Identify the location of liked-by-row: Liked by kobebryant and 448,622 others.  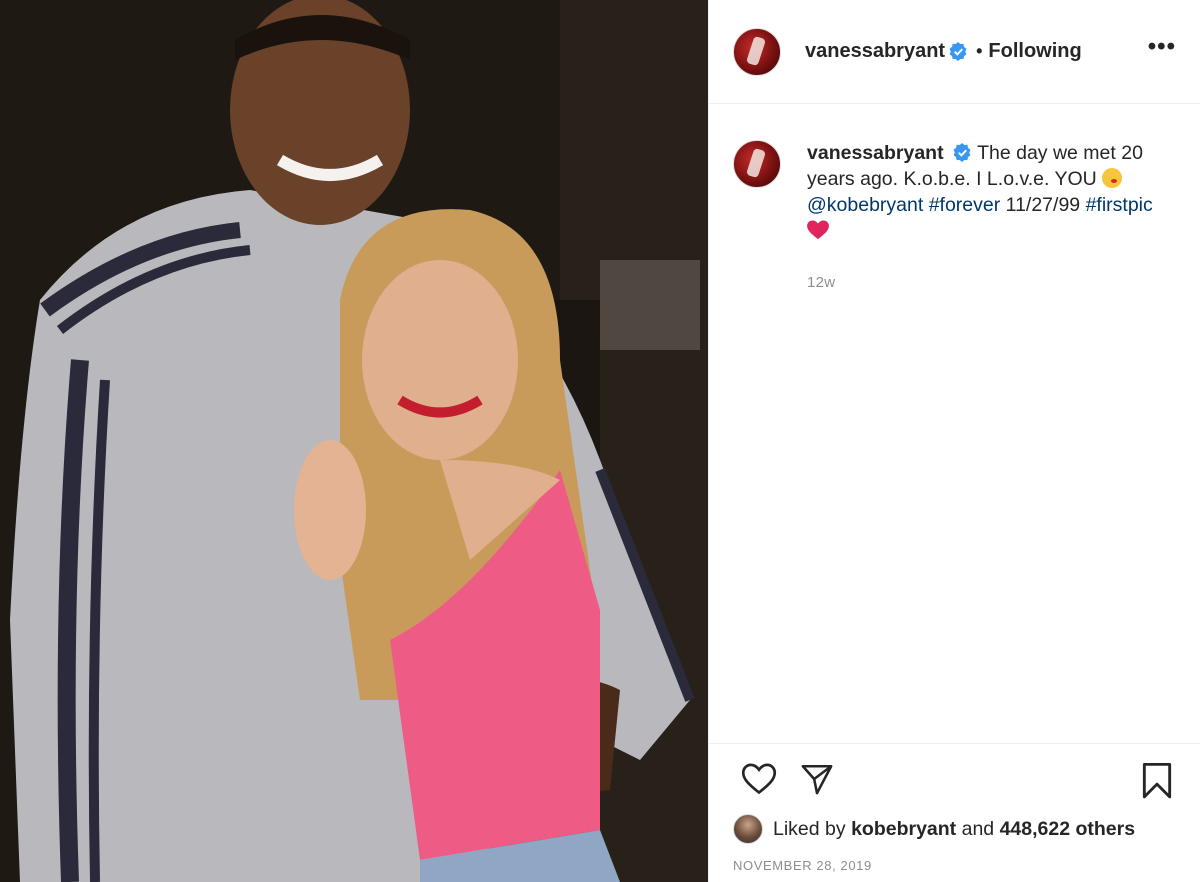
(934, 829).